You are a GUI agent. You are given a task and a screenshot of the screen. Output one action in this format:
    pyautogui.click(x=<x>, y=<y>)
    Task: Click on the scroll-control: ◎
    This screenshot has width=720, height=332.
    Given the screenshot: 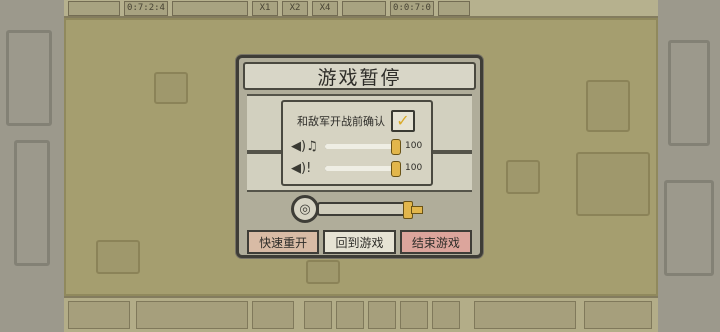 What is the action you would take?
    pyautogui.click(x=361, y=209)
    